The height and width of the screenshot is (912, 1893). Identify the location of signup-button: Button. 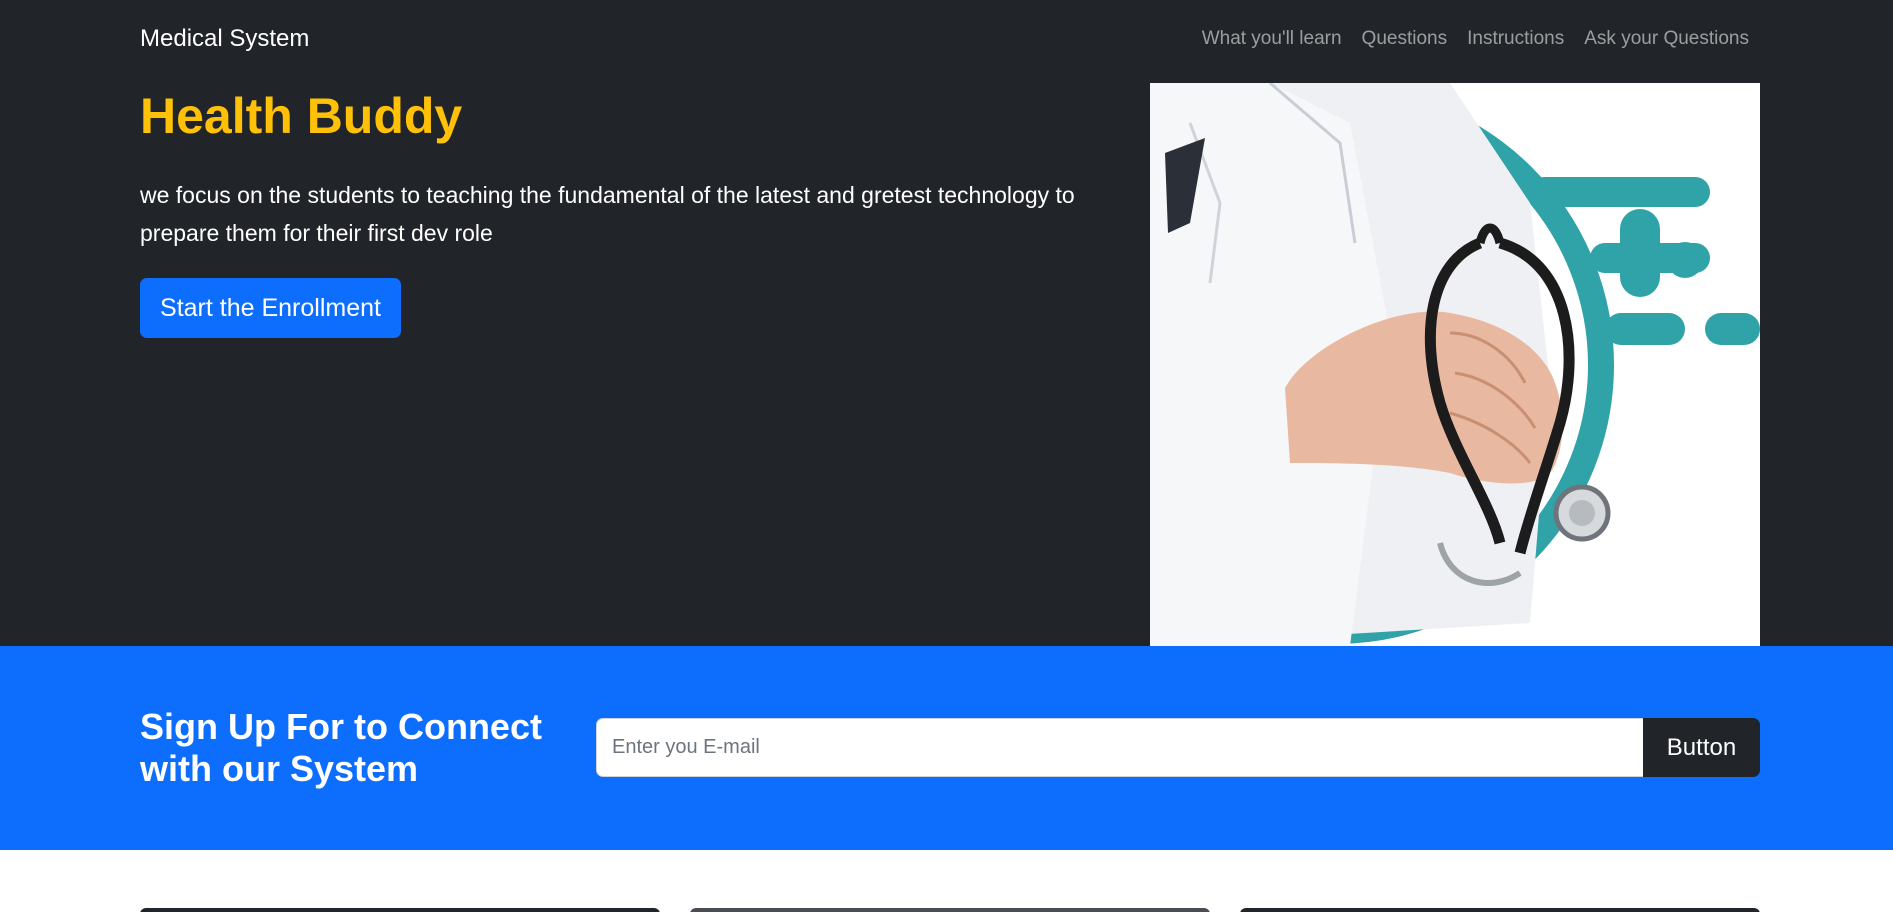
(1701, 747).